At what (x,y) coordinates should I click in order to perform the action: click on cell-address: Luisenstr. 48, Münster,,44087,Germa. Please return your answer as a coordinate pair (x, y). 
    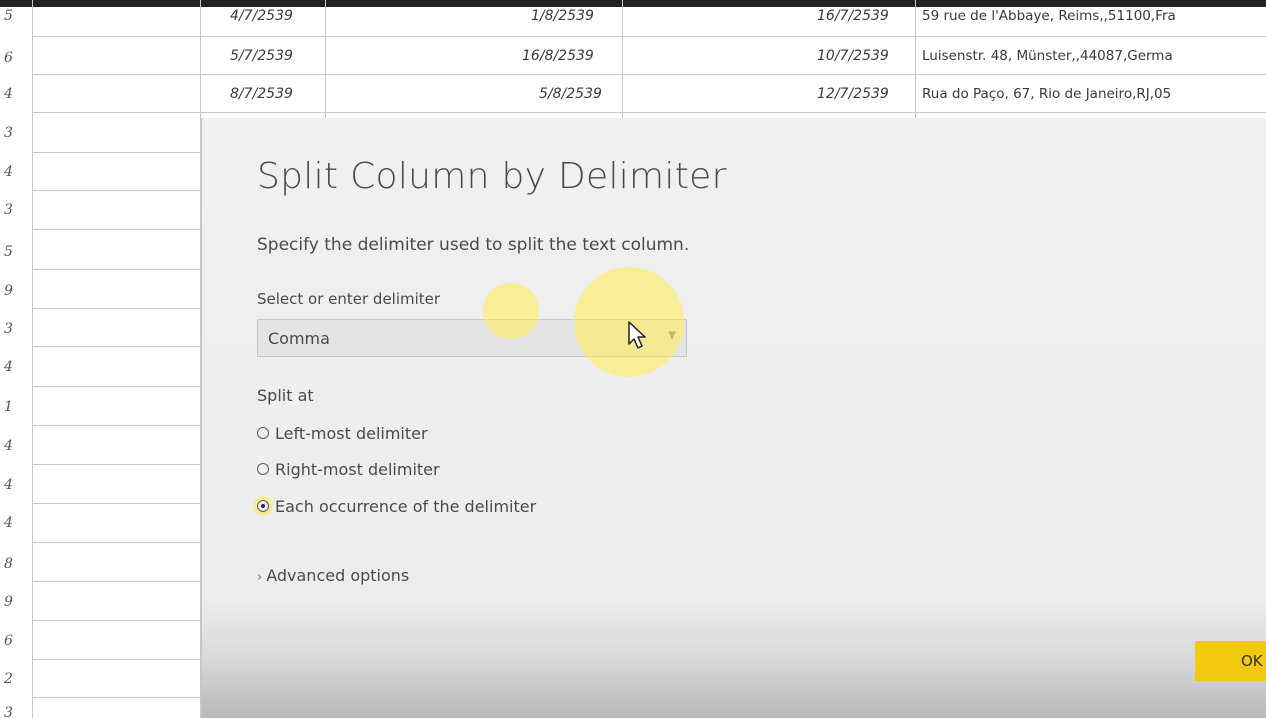
    Looking at the image, I should click on (1047, 56).